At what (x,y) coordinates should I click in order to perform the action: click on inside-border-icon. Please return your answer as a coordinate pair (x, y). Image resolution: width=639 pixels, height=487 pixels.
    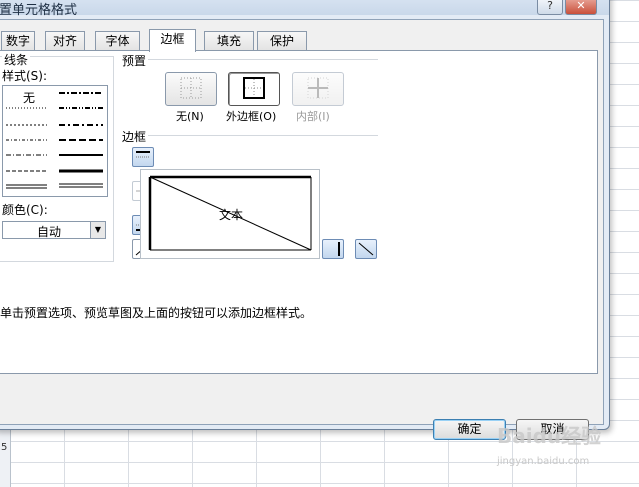
    Looking at the image, I should click on (318, 88).